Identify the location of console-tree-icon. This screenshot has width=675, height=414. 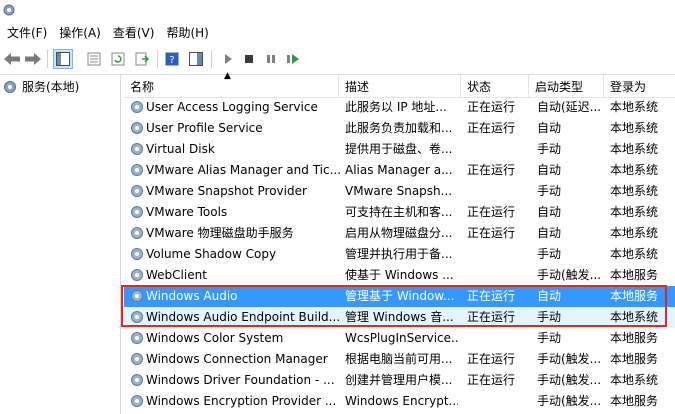
(63, 59).